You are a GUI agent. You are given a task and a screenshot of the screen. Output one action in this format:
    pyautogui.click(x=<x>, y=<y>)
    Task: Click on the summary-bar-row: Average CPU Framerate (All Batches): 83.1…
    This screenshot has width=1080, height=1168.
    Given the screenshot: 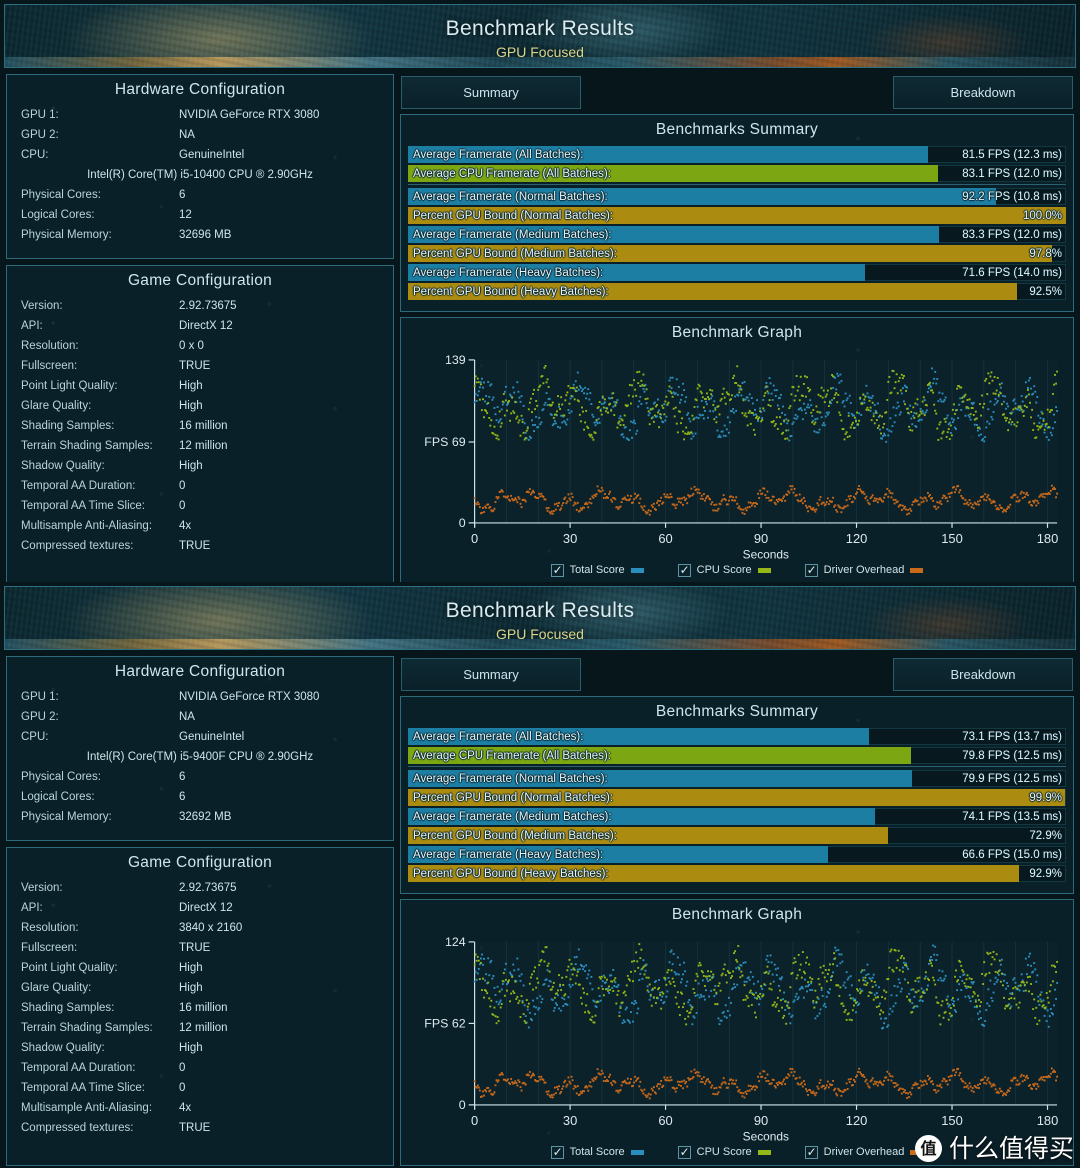 What is the action you would take?
    pyautogui.click(x=737, y=173)
    